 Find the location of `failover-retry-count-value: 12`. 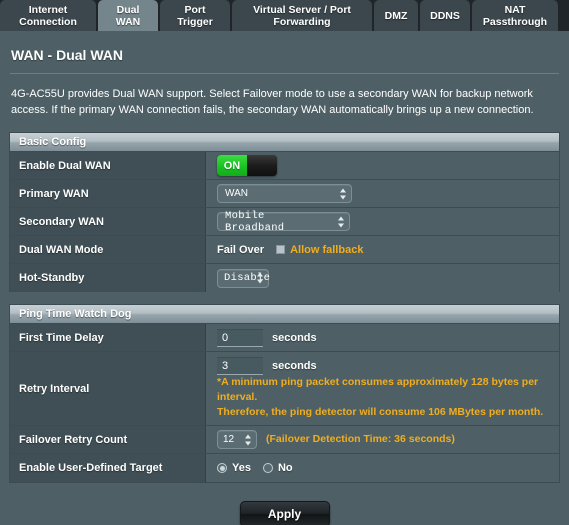

failover-retry-count-value: 12 is located at coordinates (229, 439).